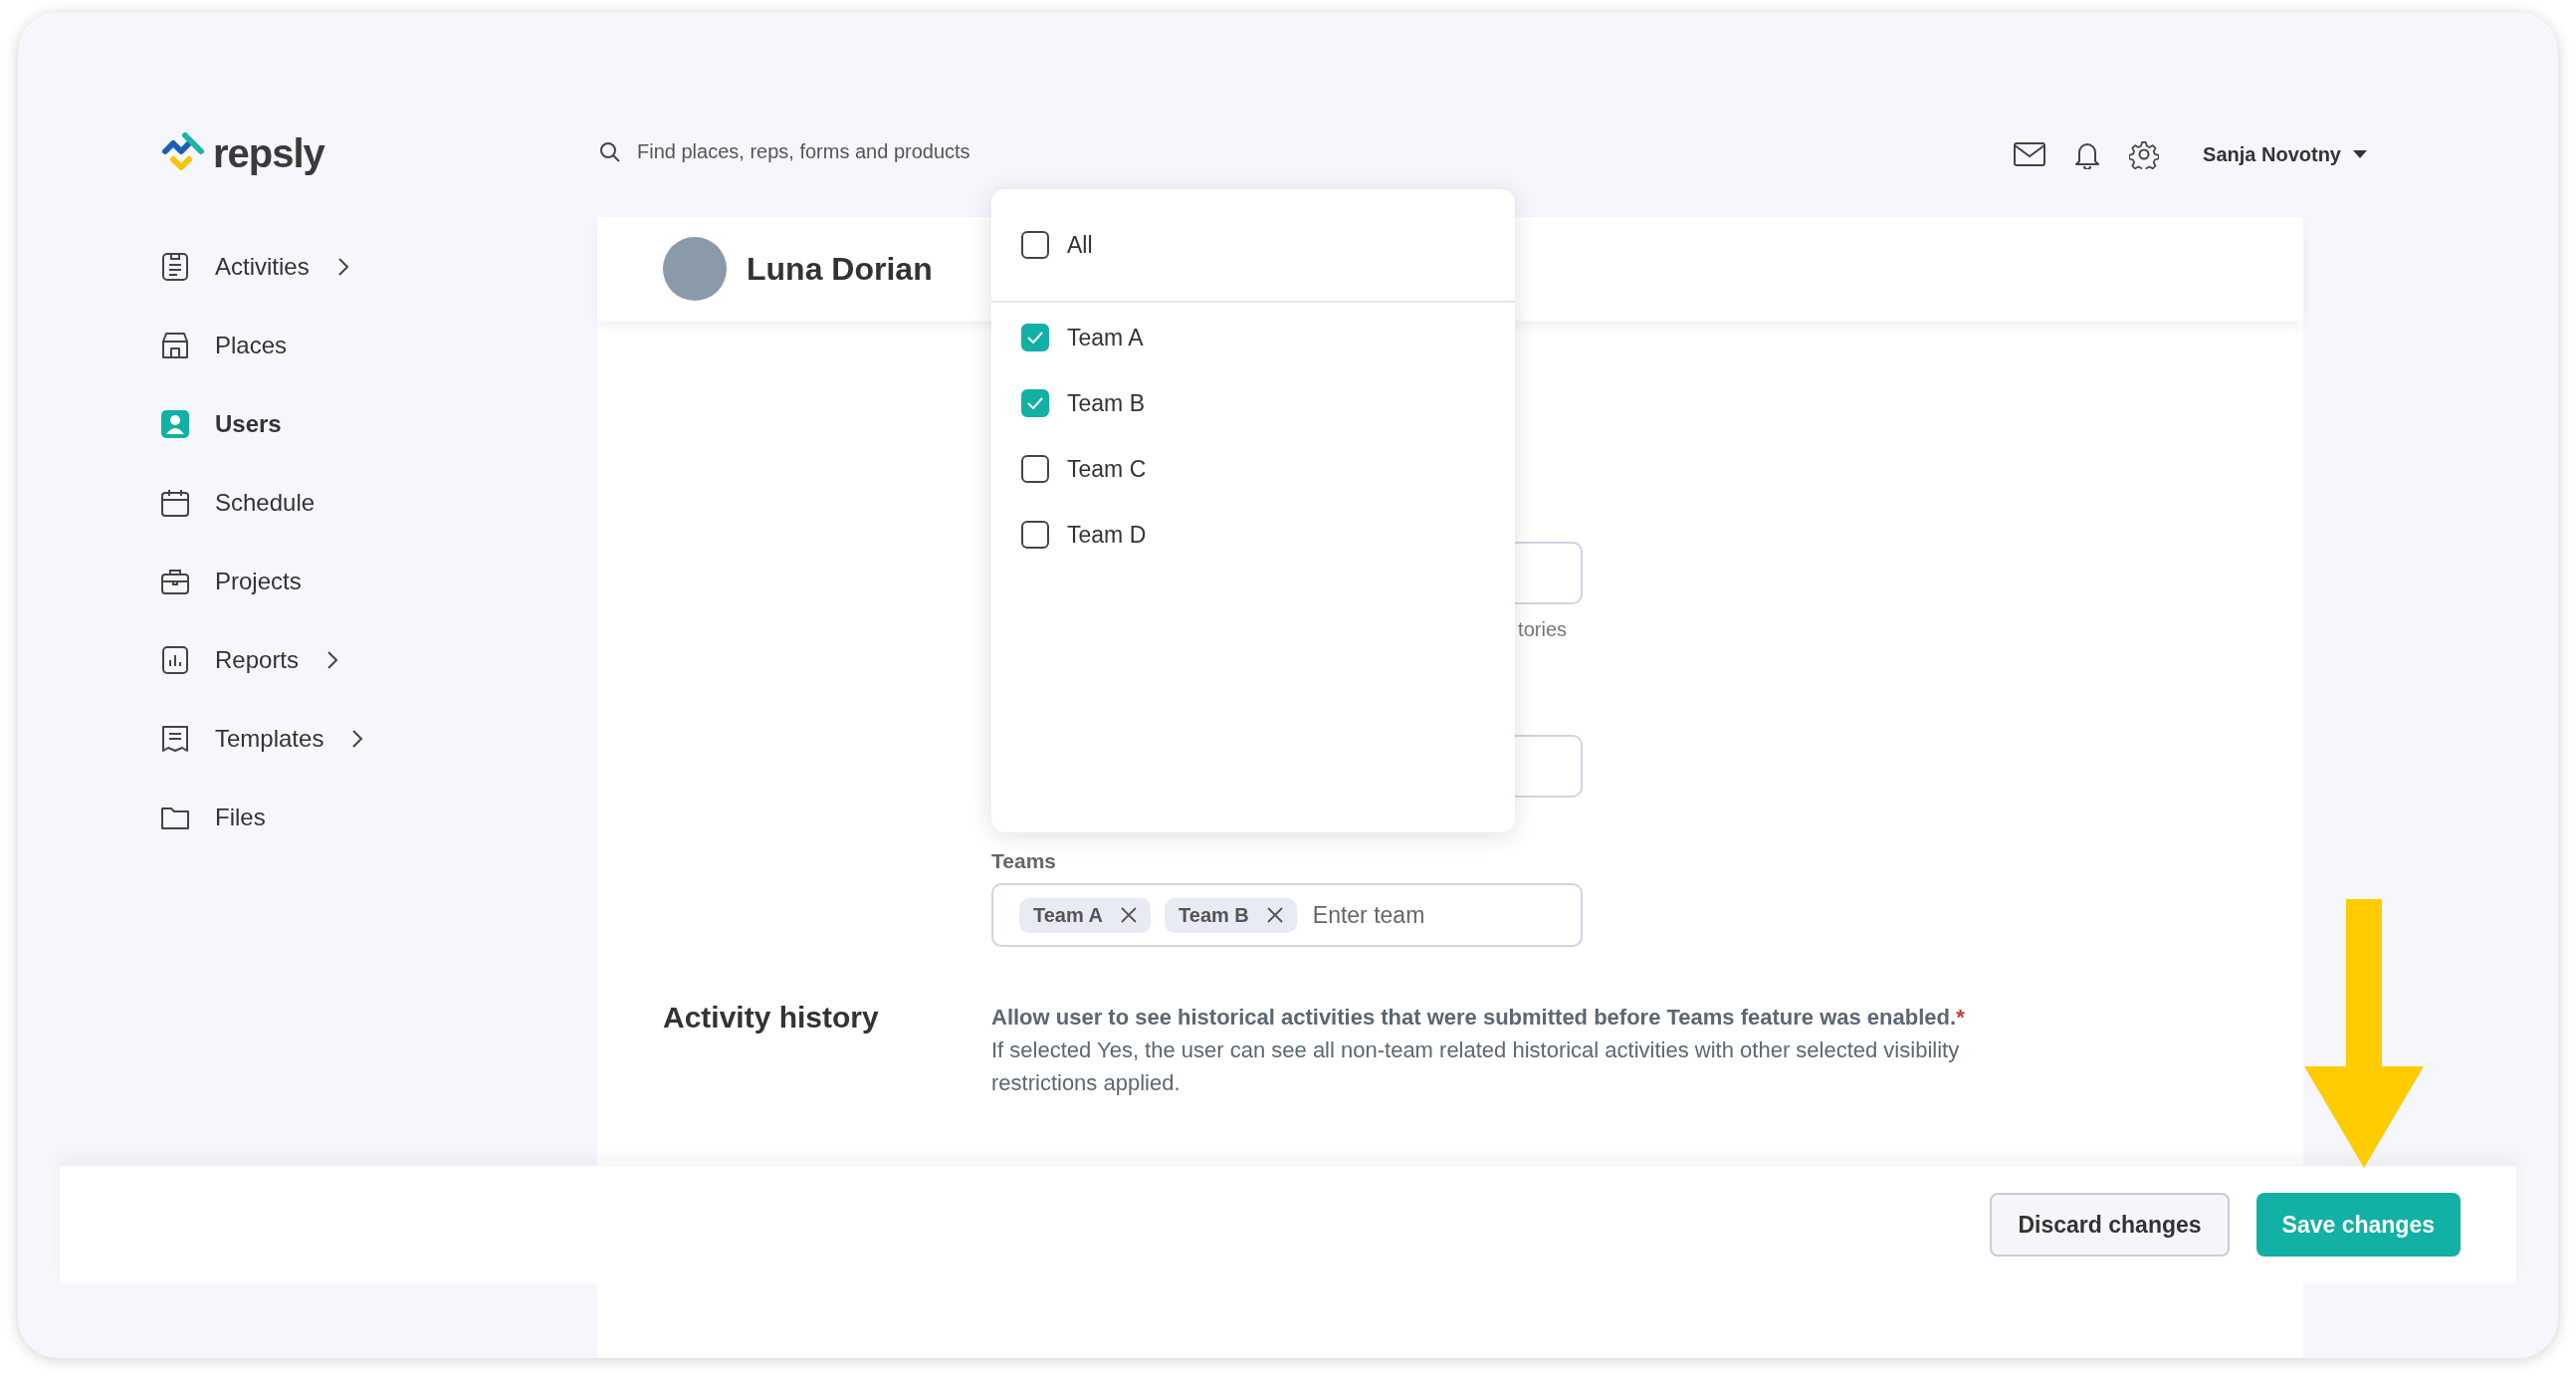 This screenshot has height=1380, width=2576. Describe the element at coordinates (2030, 154) in the screenshot. I see `mail-icon` at that location.